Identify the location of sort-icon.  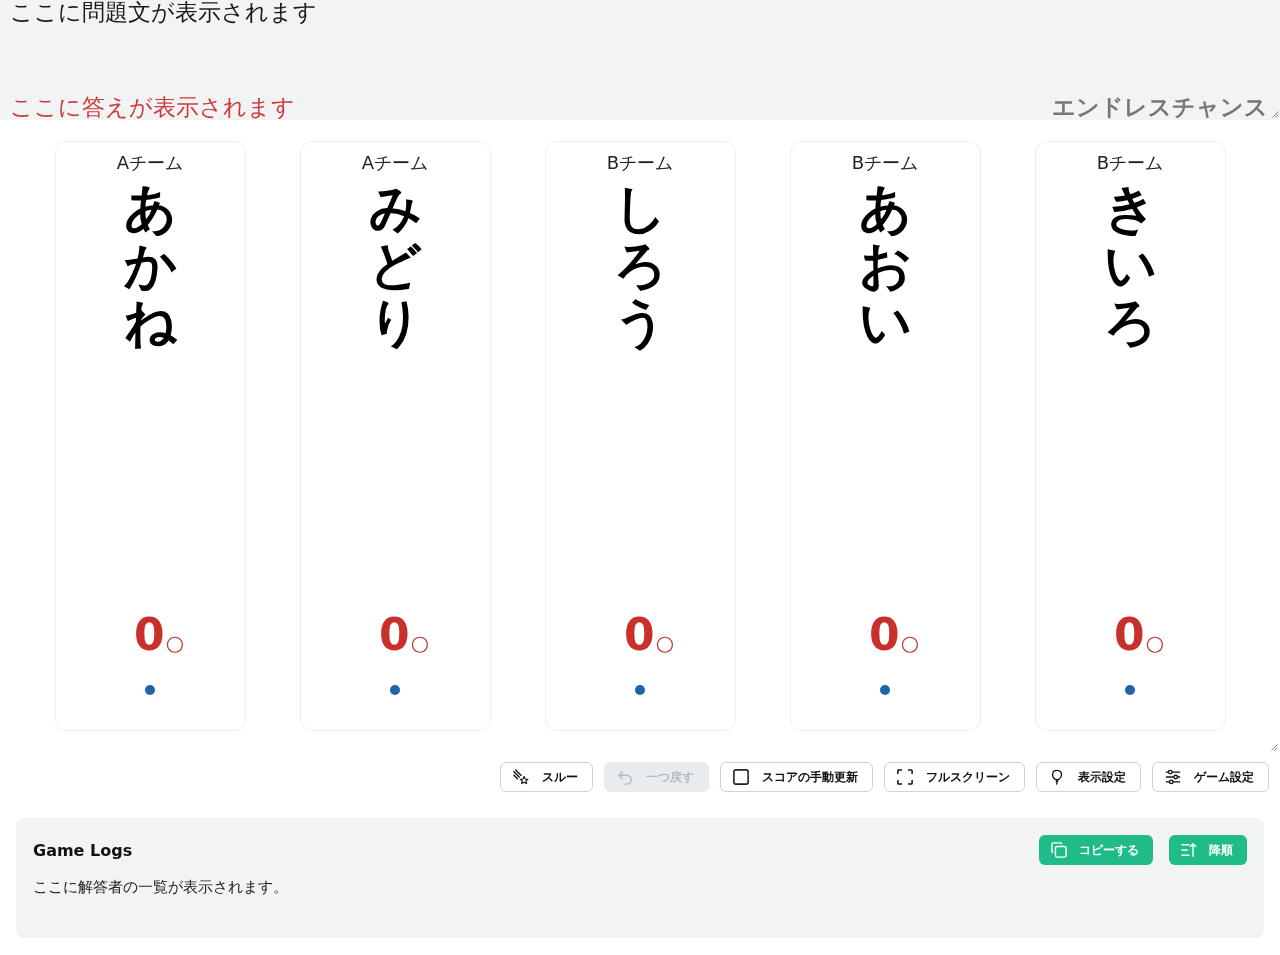
(1189, 850).